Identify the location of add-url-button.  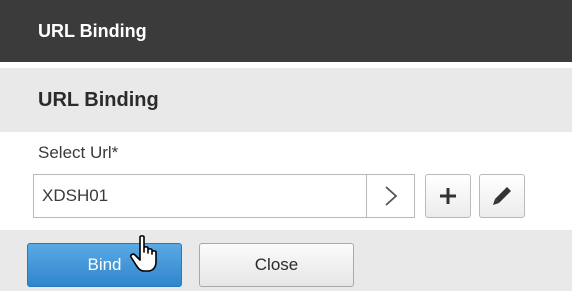
(448, 196).